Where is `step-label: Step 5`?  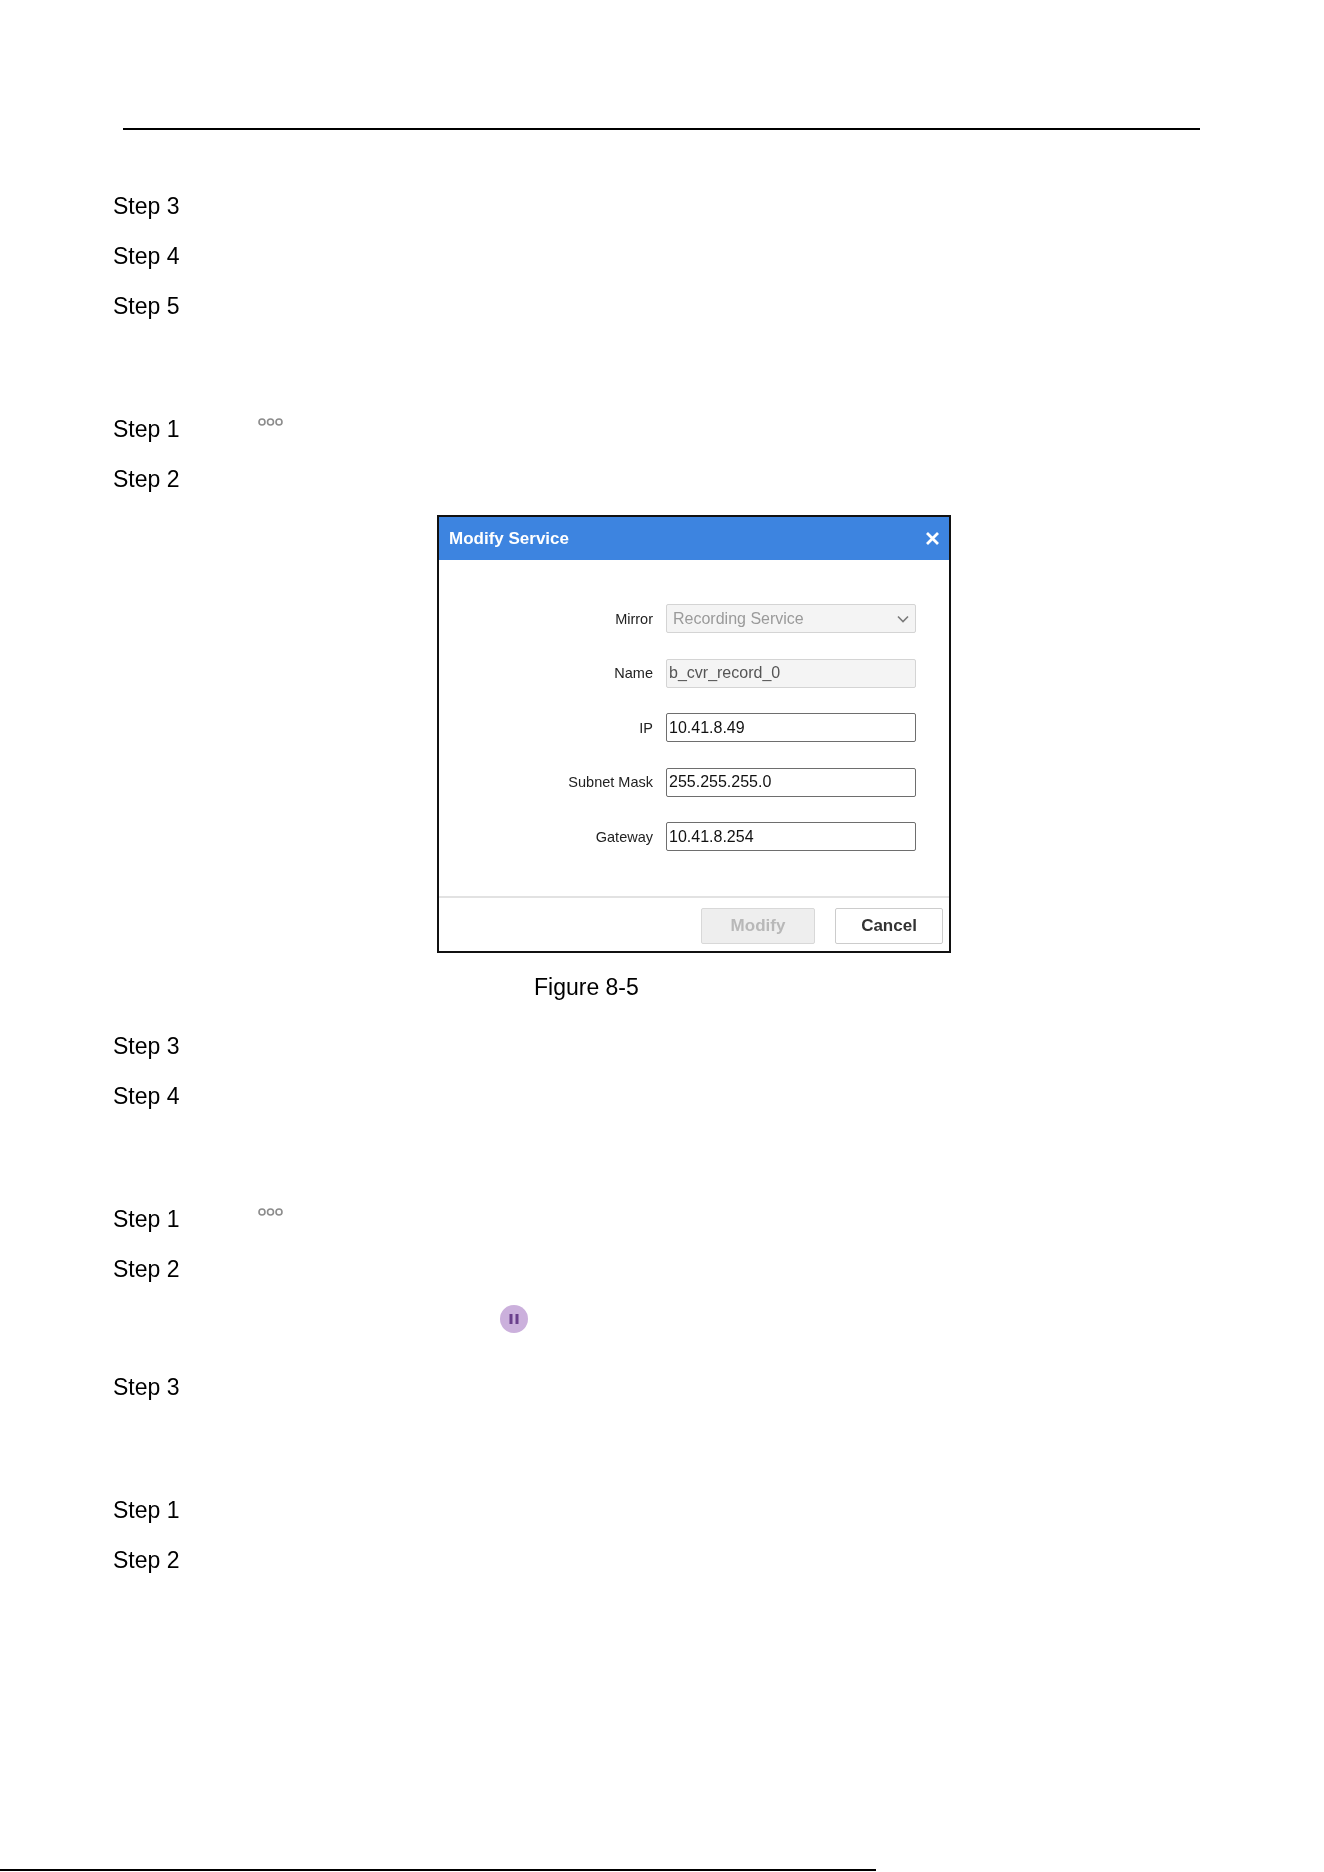
step-label: Step 5 is located at coordinates (146, 306).